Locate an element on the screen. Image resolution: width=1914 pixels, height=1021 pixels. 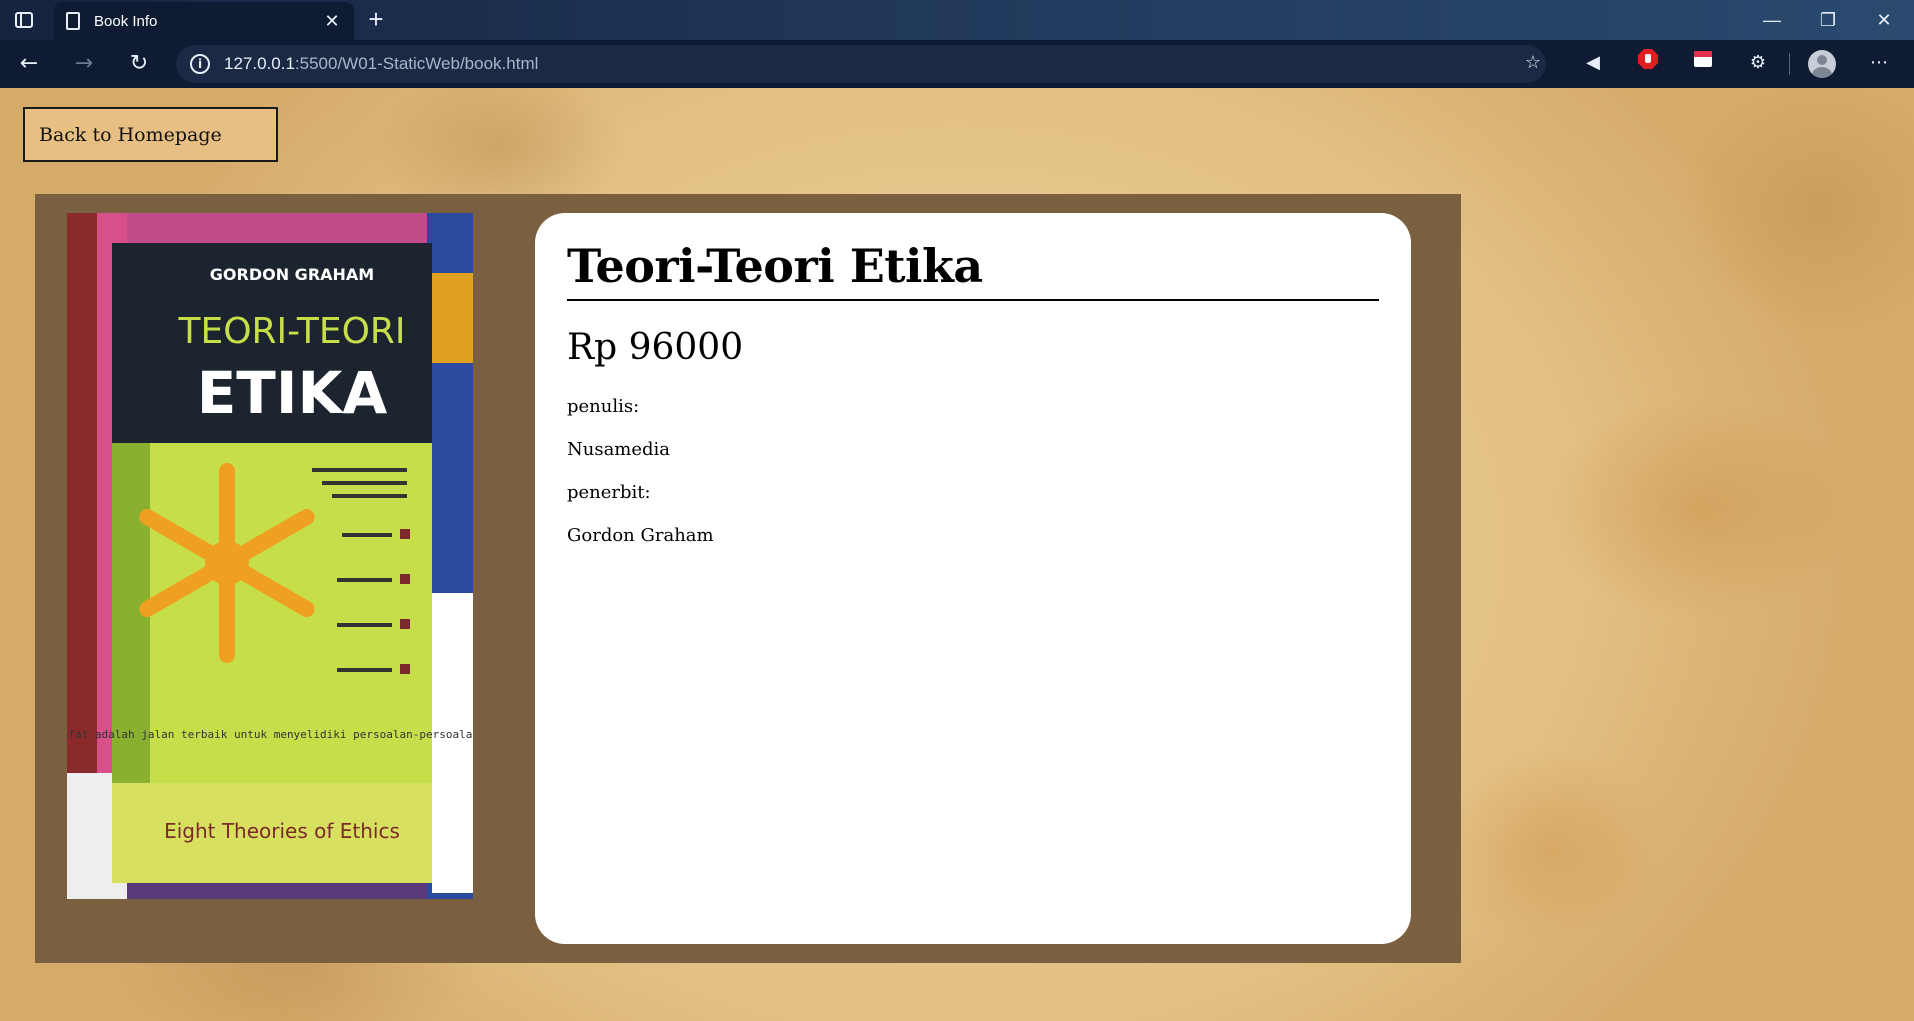
forward-icon: → is located at coordinates (84, 64).